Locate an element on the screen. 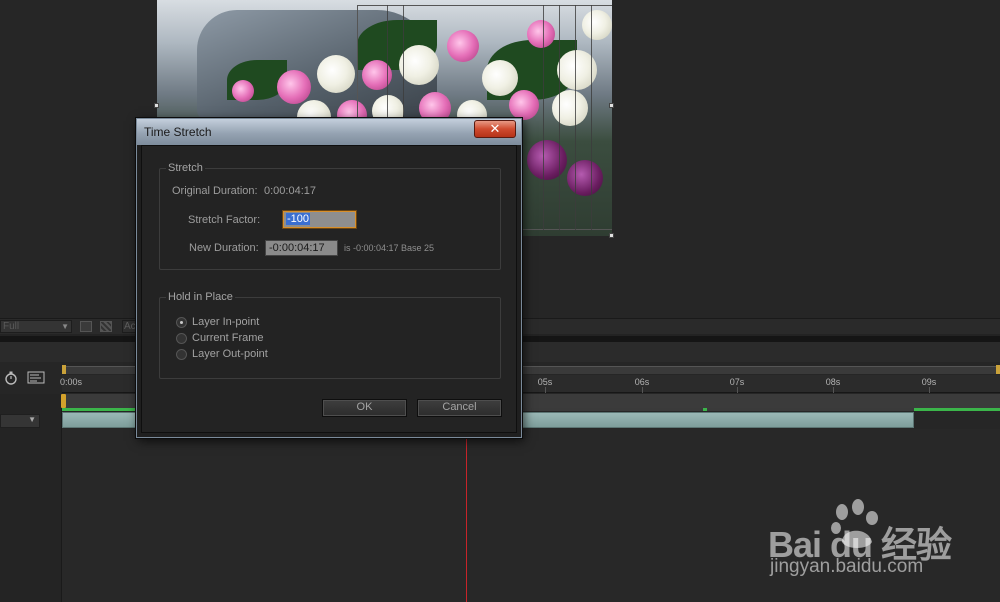  new-duration-note: is -0:00:04:17 Base 25 is located at coordinates (389, 248).